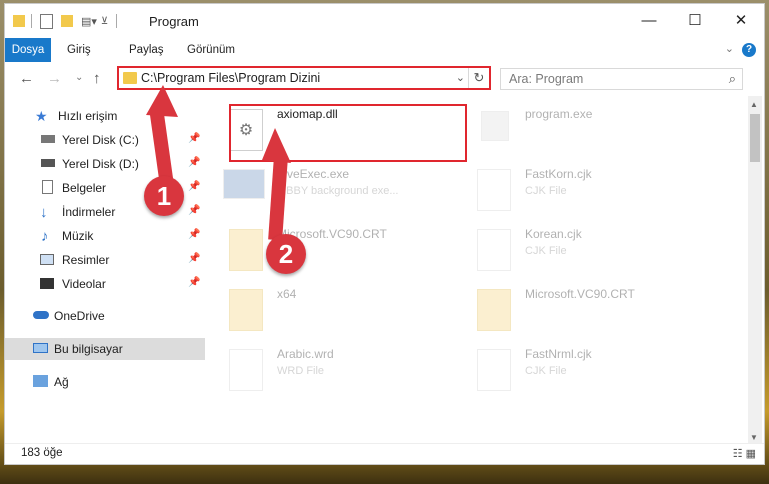 This screenshot has width=769, height=484. I want to click on annotation-arrows, so click(218, 163).